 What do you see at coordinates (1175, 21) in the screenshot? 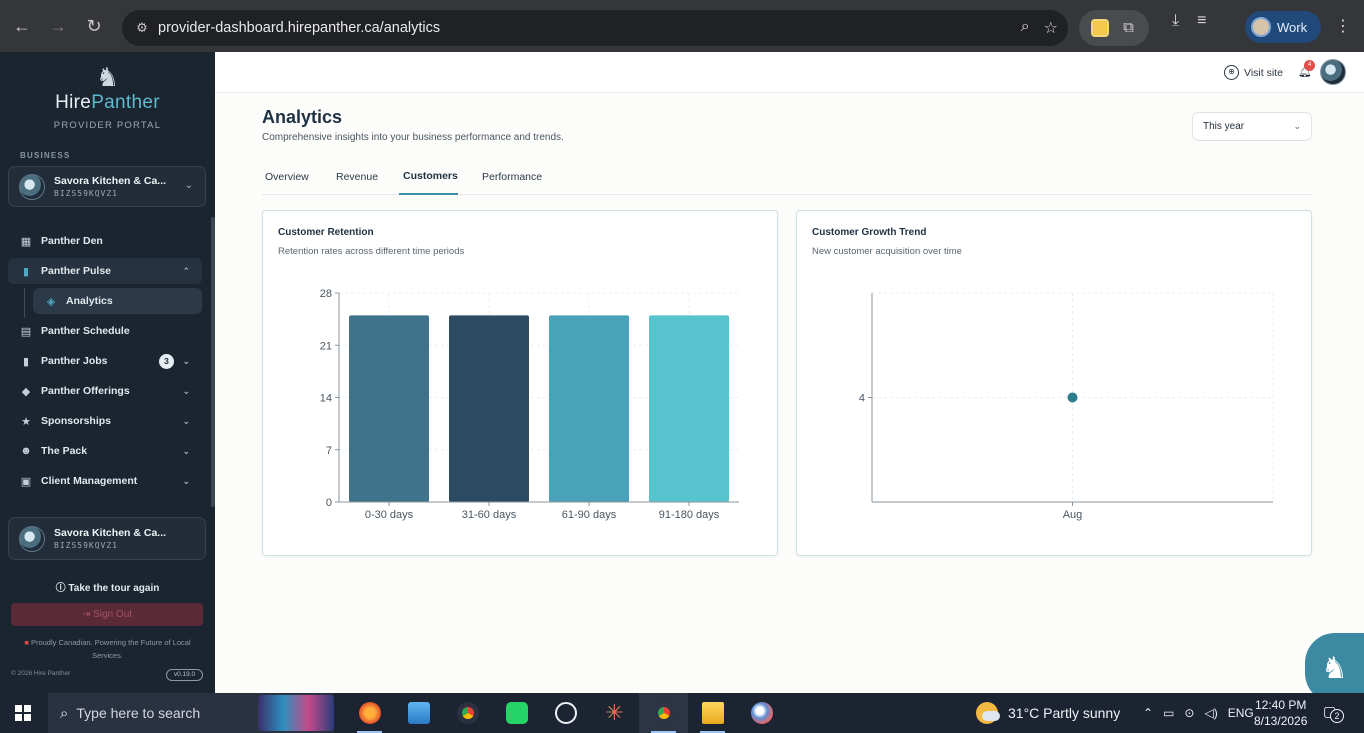
I see `download-icon: ⤓` at bounding box center [1175, 21].